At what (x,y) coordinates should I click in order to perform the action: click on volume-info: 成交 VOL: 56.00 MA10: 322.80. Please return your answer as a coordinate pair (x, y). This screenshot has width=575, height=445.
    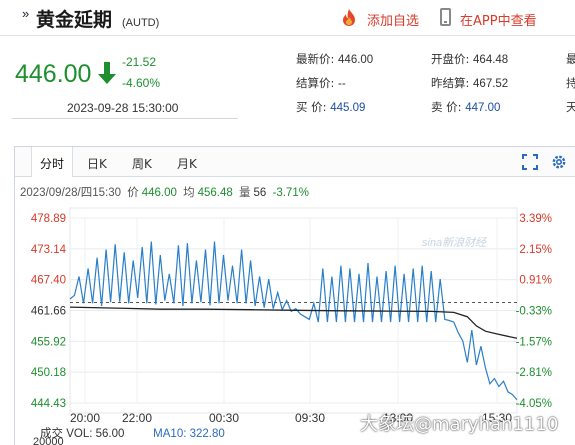
    Looking at the image, I should click on (132, 433).